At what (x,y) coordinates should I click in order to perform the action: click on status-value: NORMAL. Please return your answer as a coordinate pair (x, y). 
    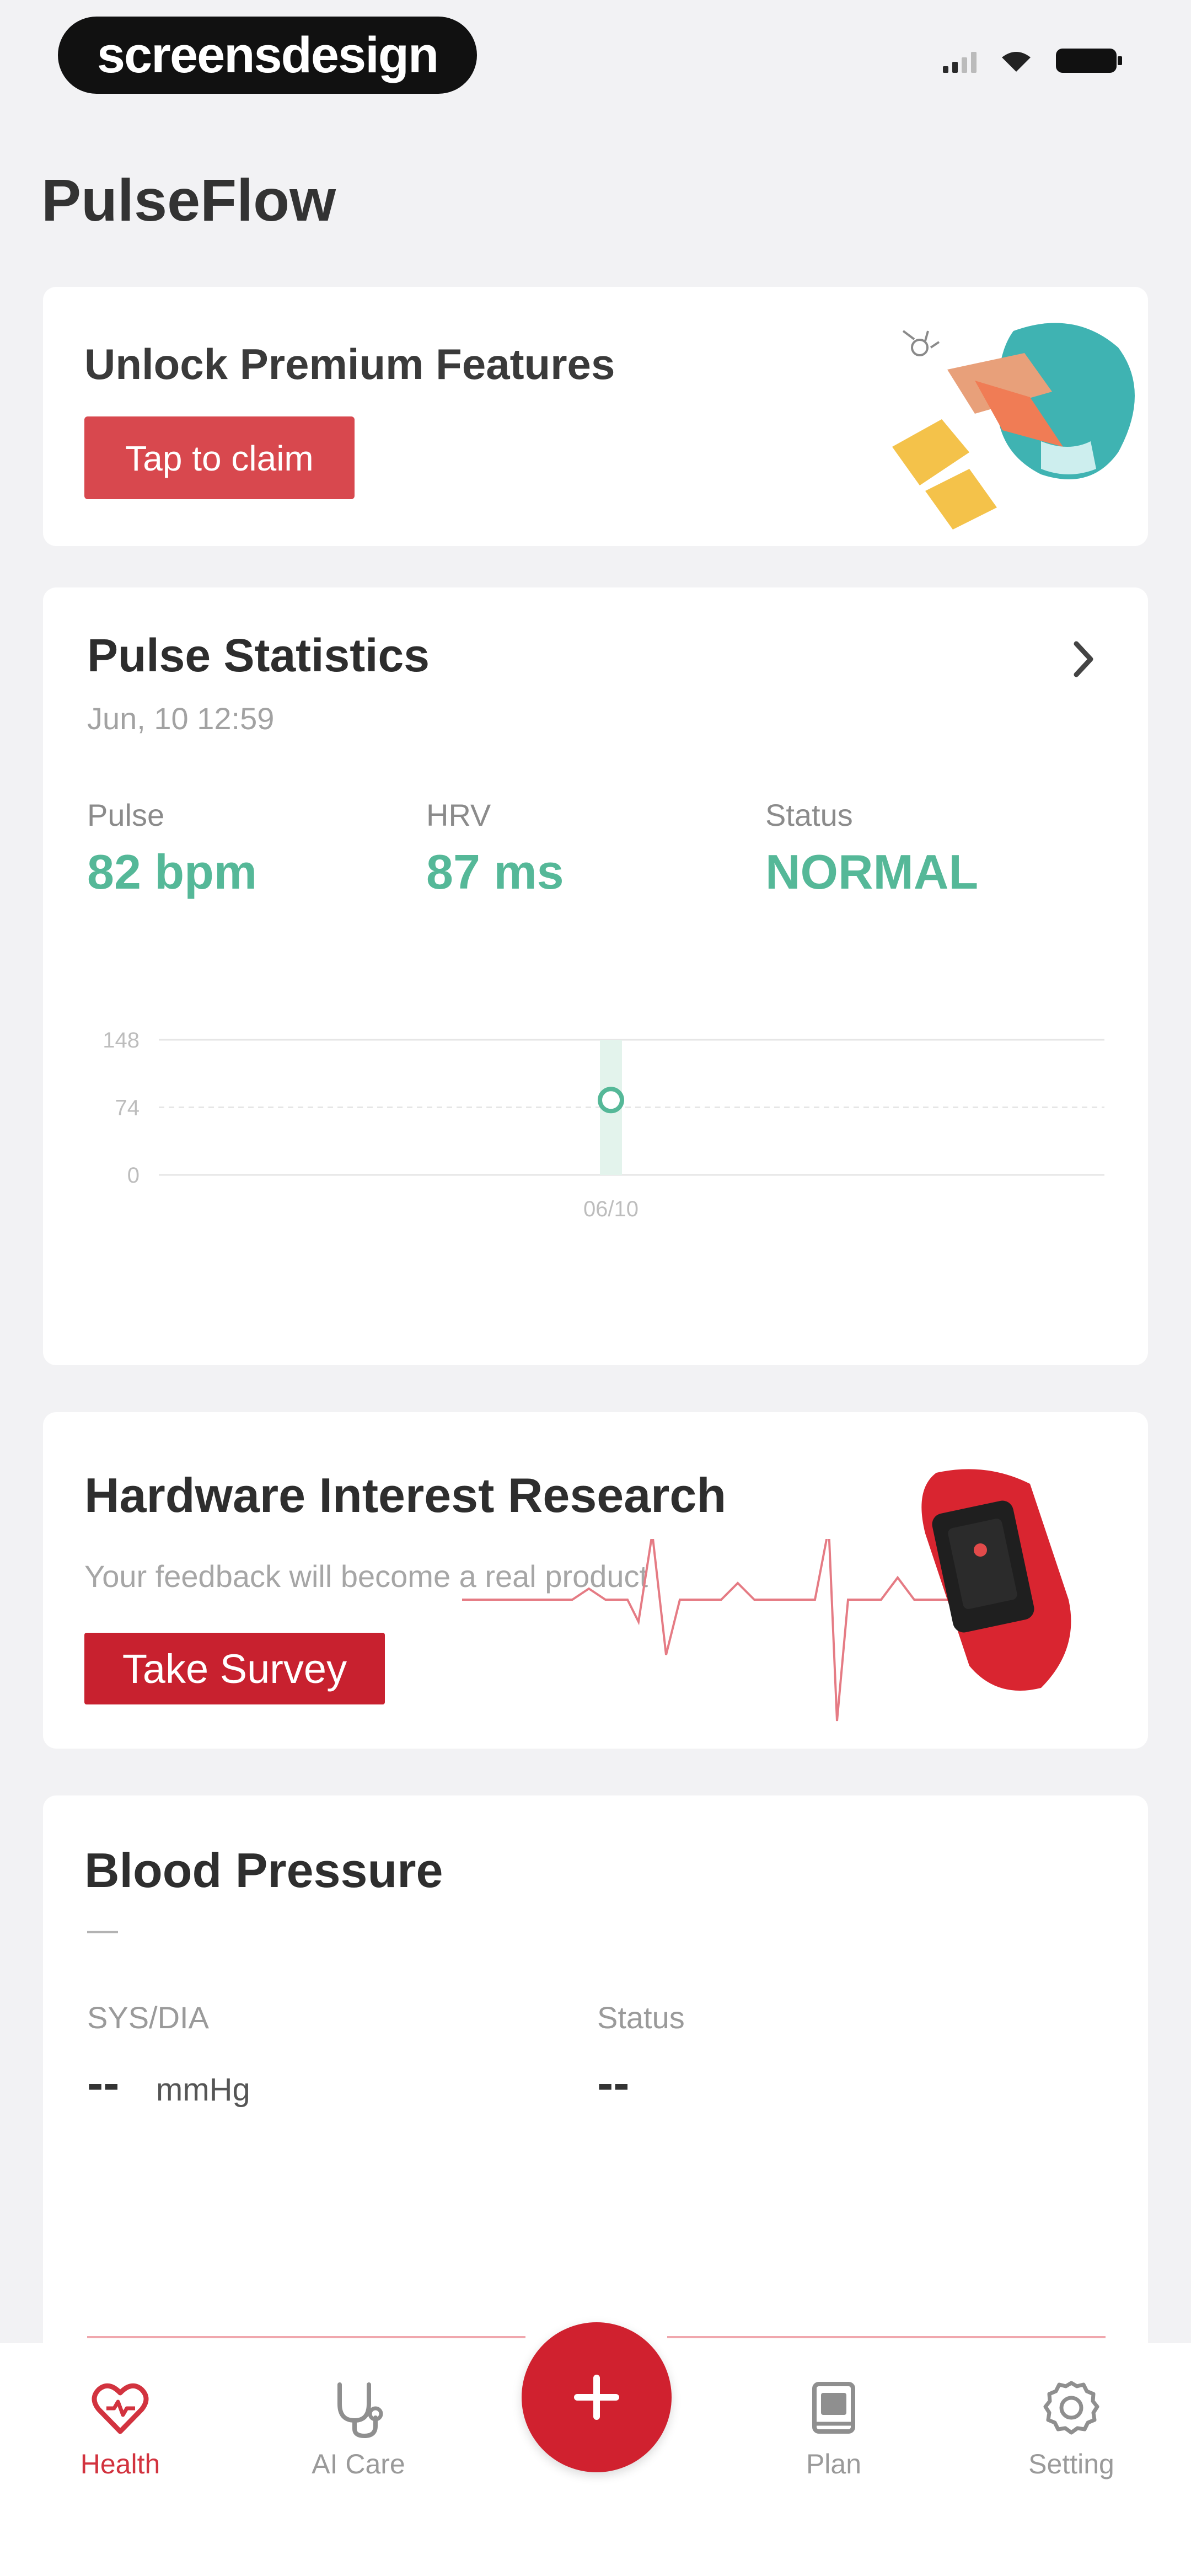
    Looking at the image, I should click on (872, 872).